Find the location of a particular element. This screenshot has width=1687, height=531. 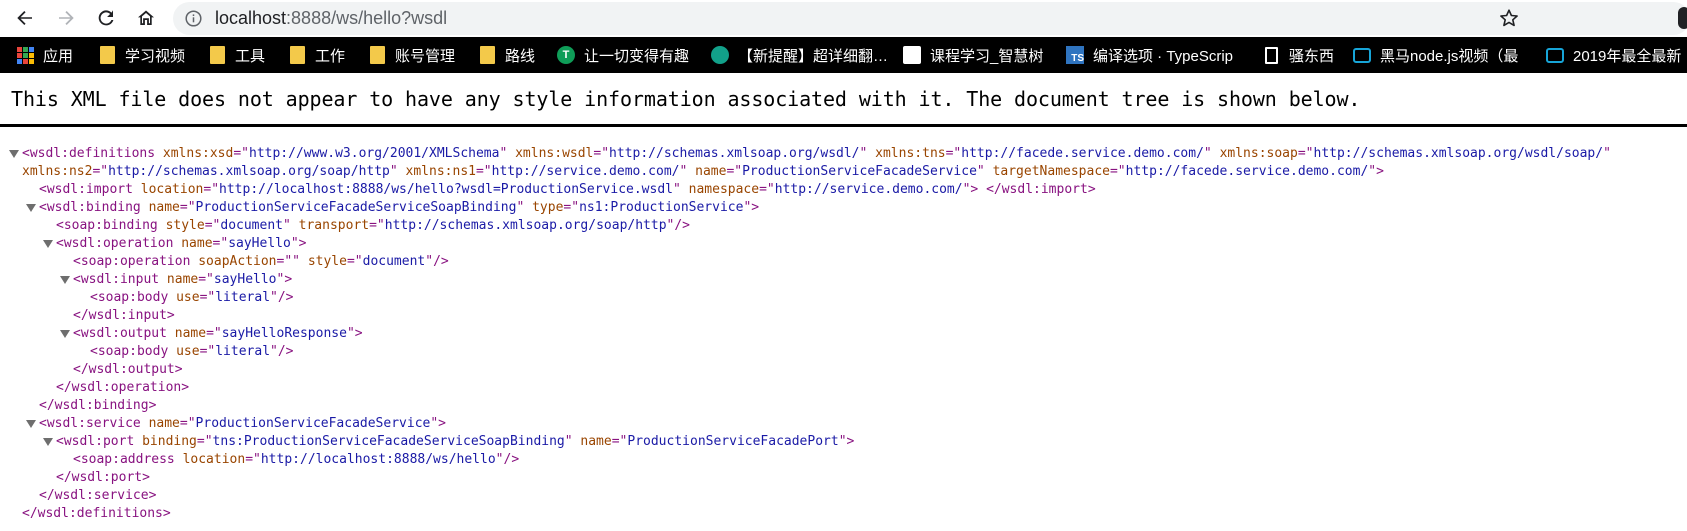

xml-line: </wsdl:binding> is located at coordinates (97, 406).